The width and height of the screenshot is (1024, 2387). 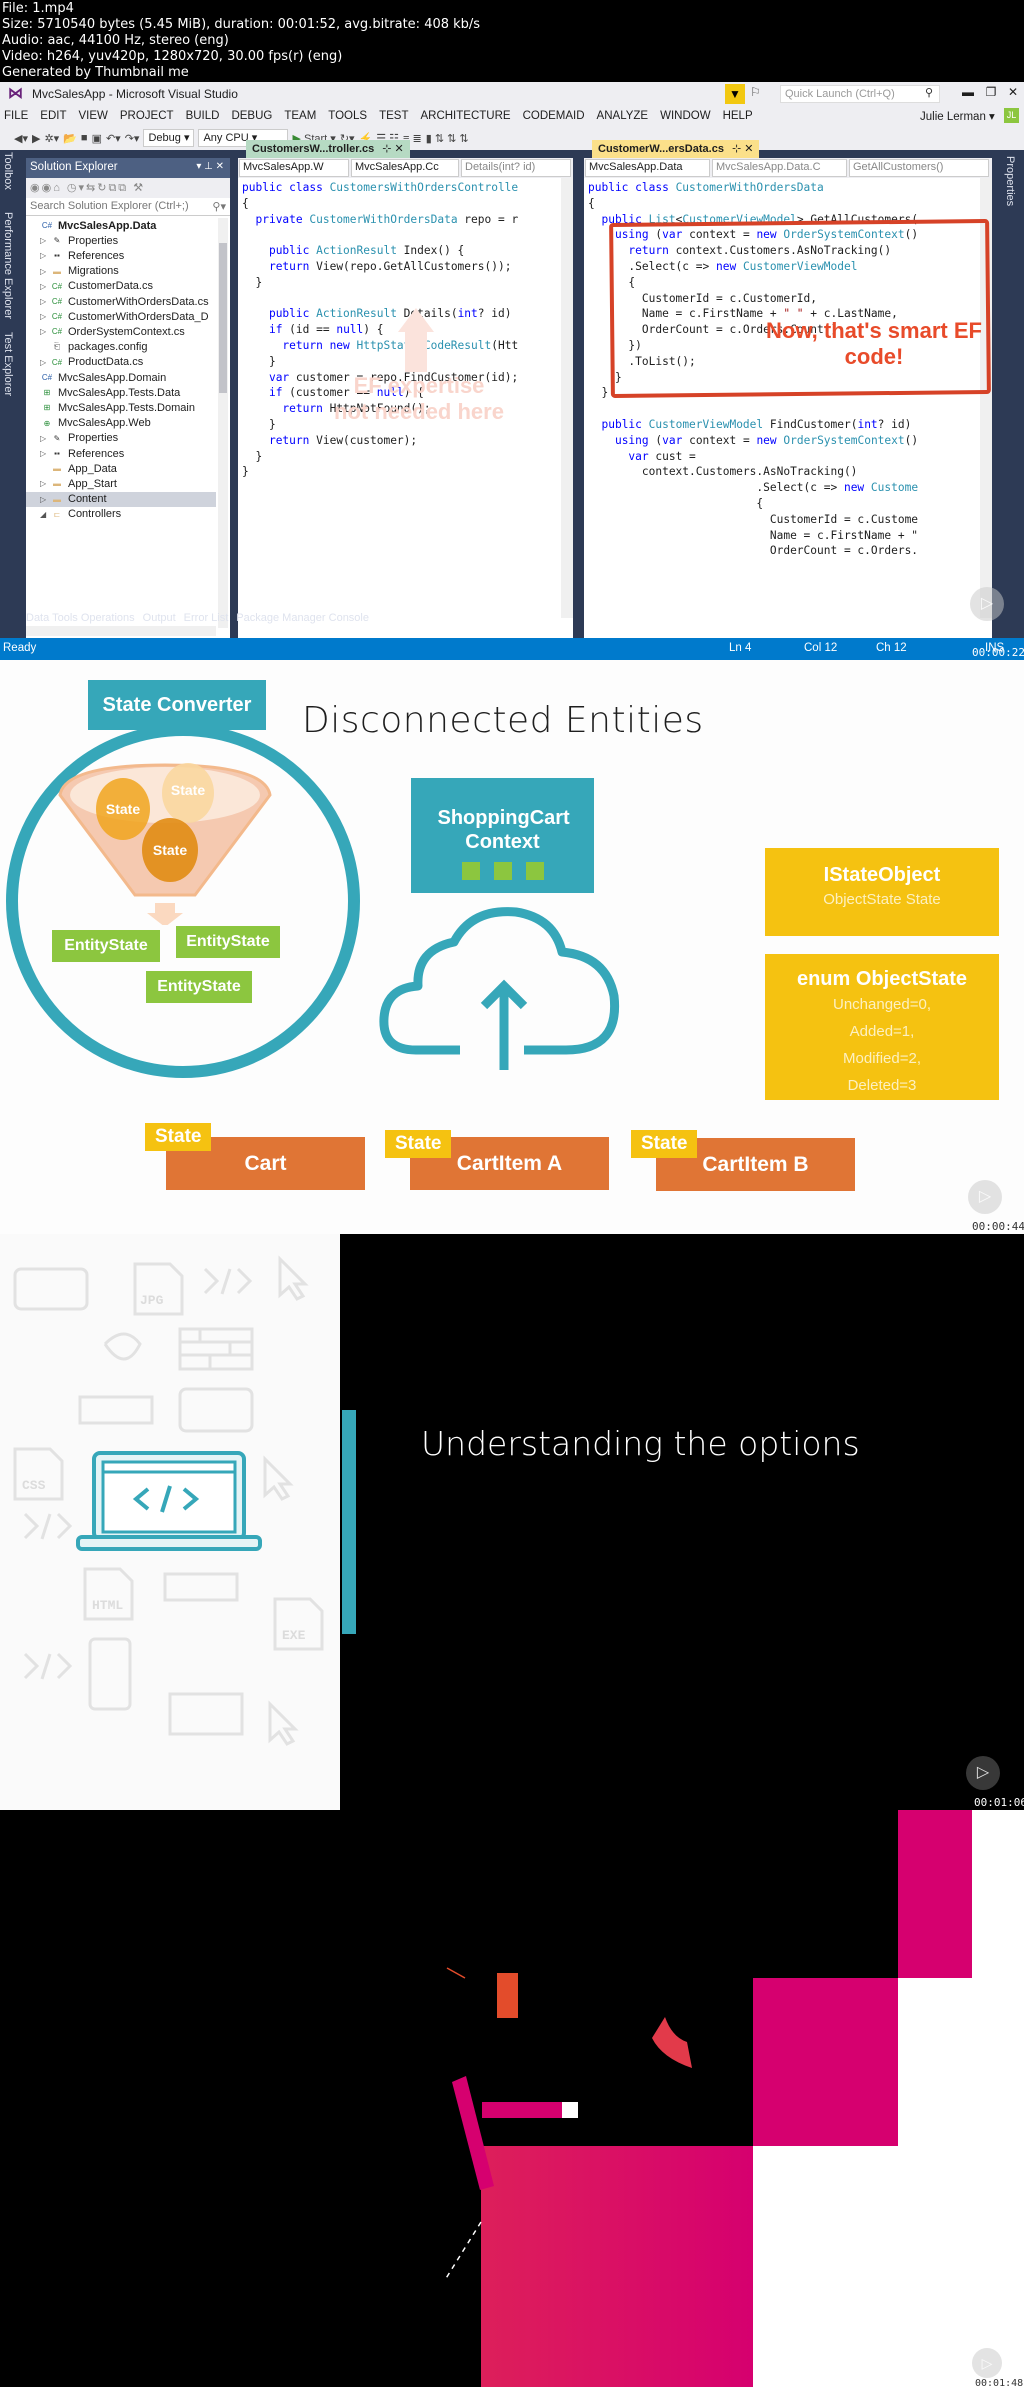 I want to click on project-dropdown: MvcSalesApp.W, so click(x=294, y=168).